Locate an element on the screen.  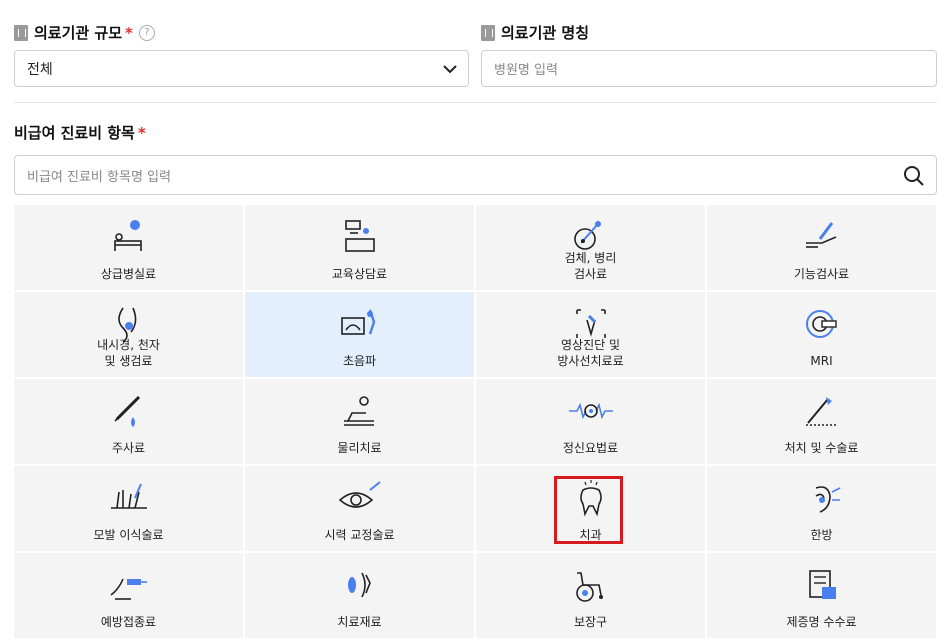
hair-transplant-icon is located at coordinates (128, 496).